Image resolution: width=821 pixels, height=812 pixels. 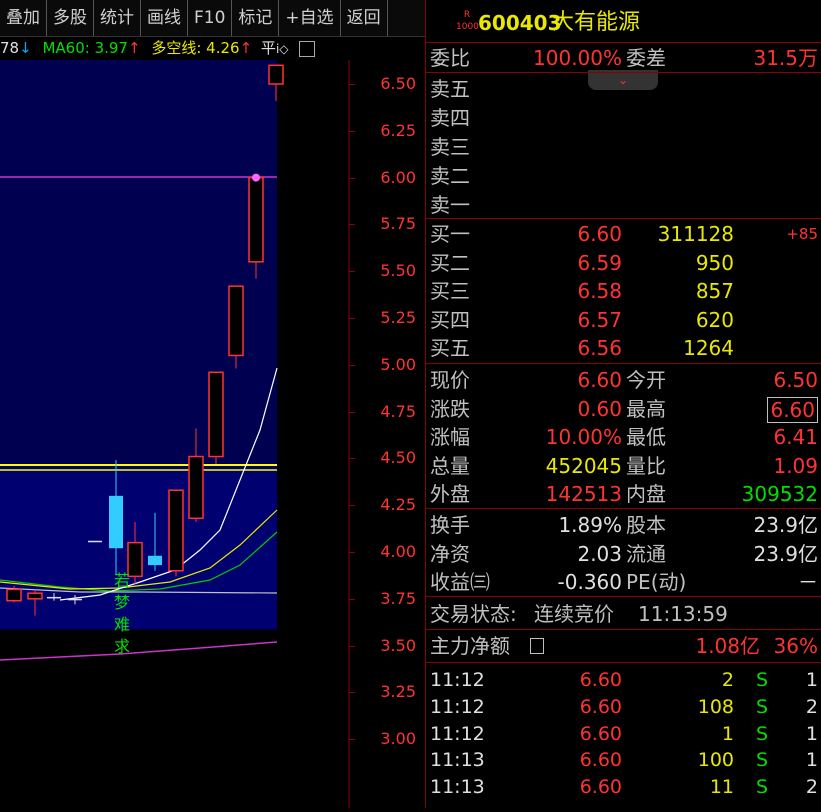 I want to click on rzrq-badge: R 1000, so click(x=467, y=21).